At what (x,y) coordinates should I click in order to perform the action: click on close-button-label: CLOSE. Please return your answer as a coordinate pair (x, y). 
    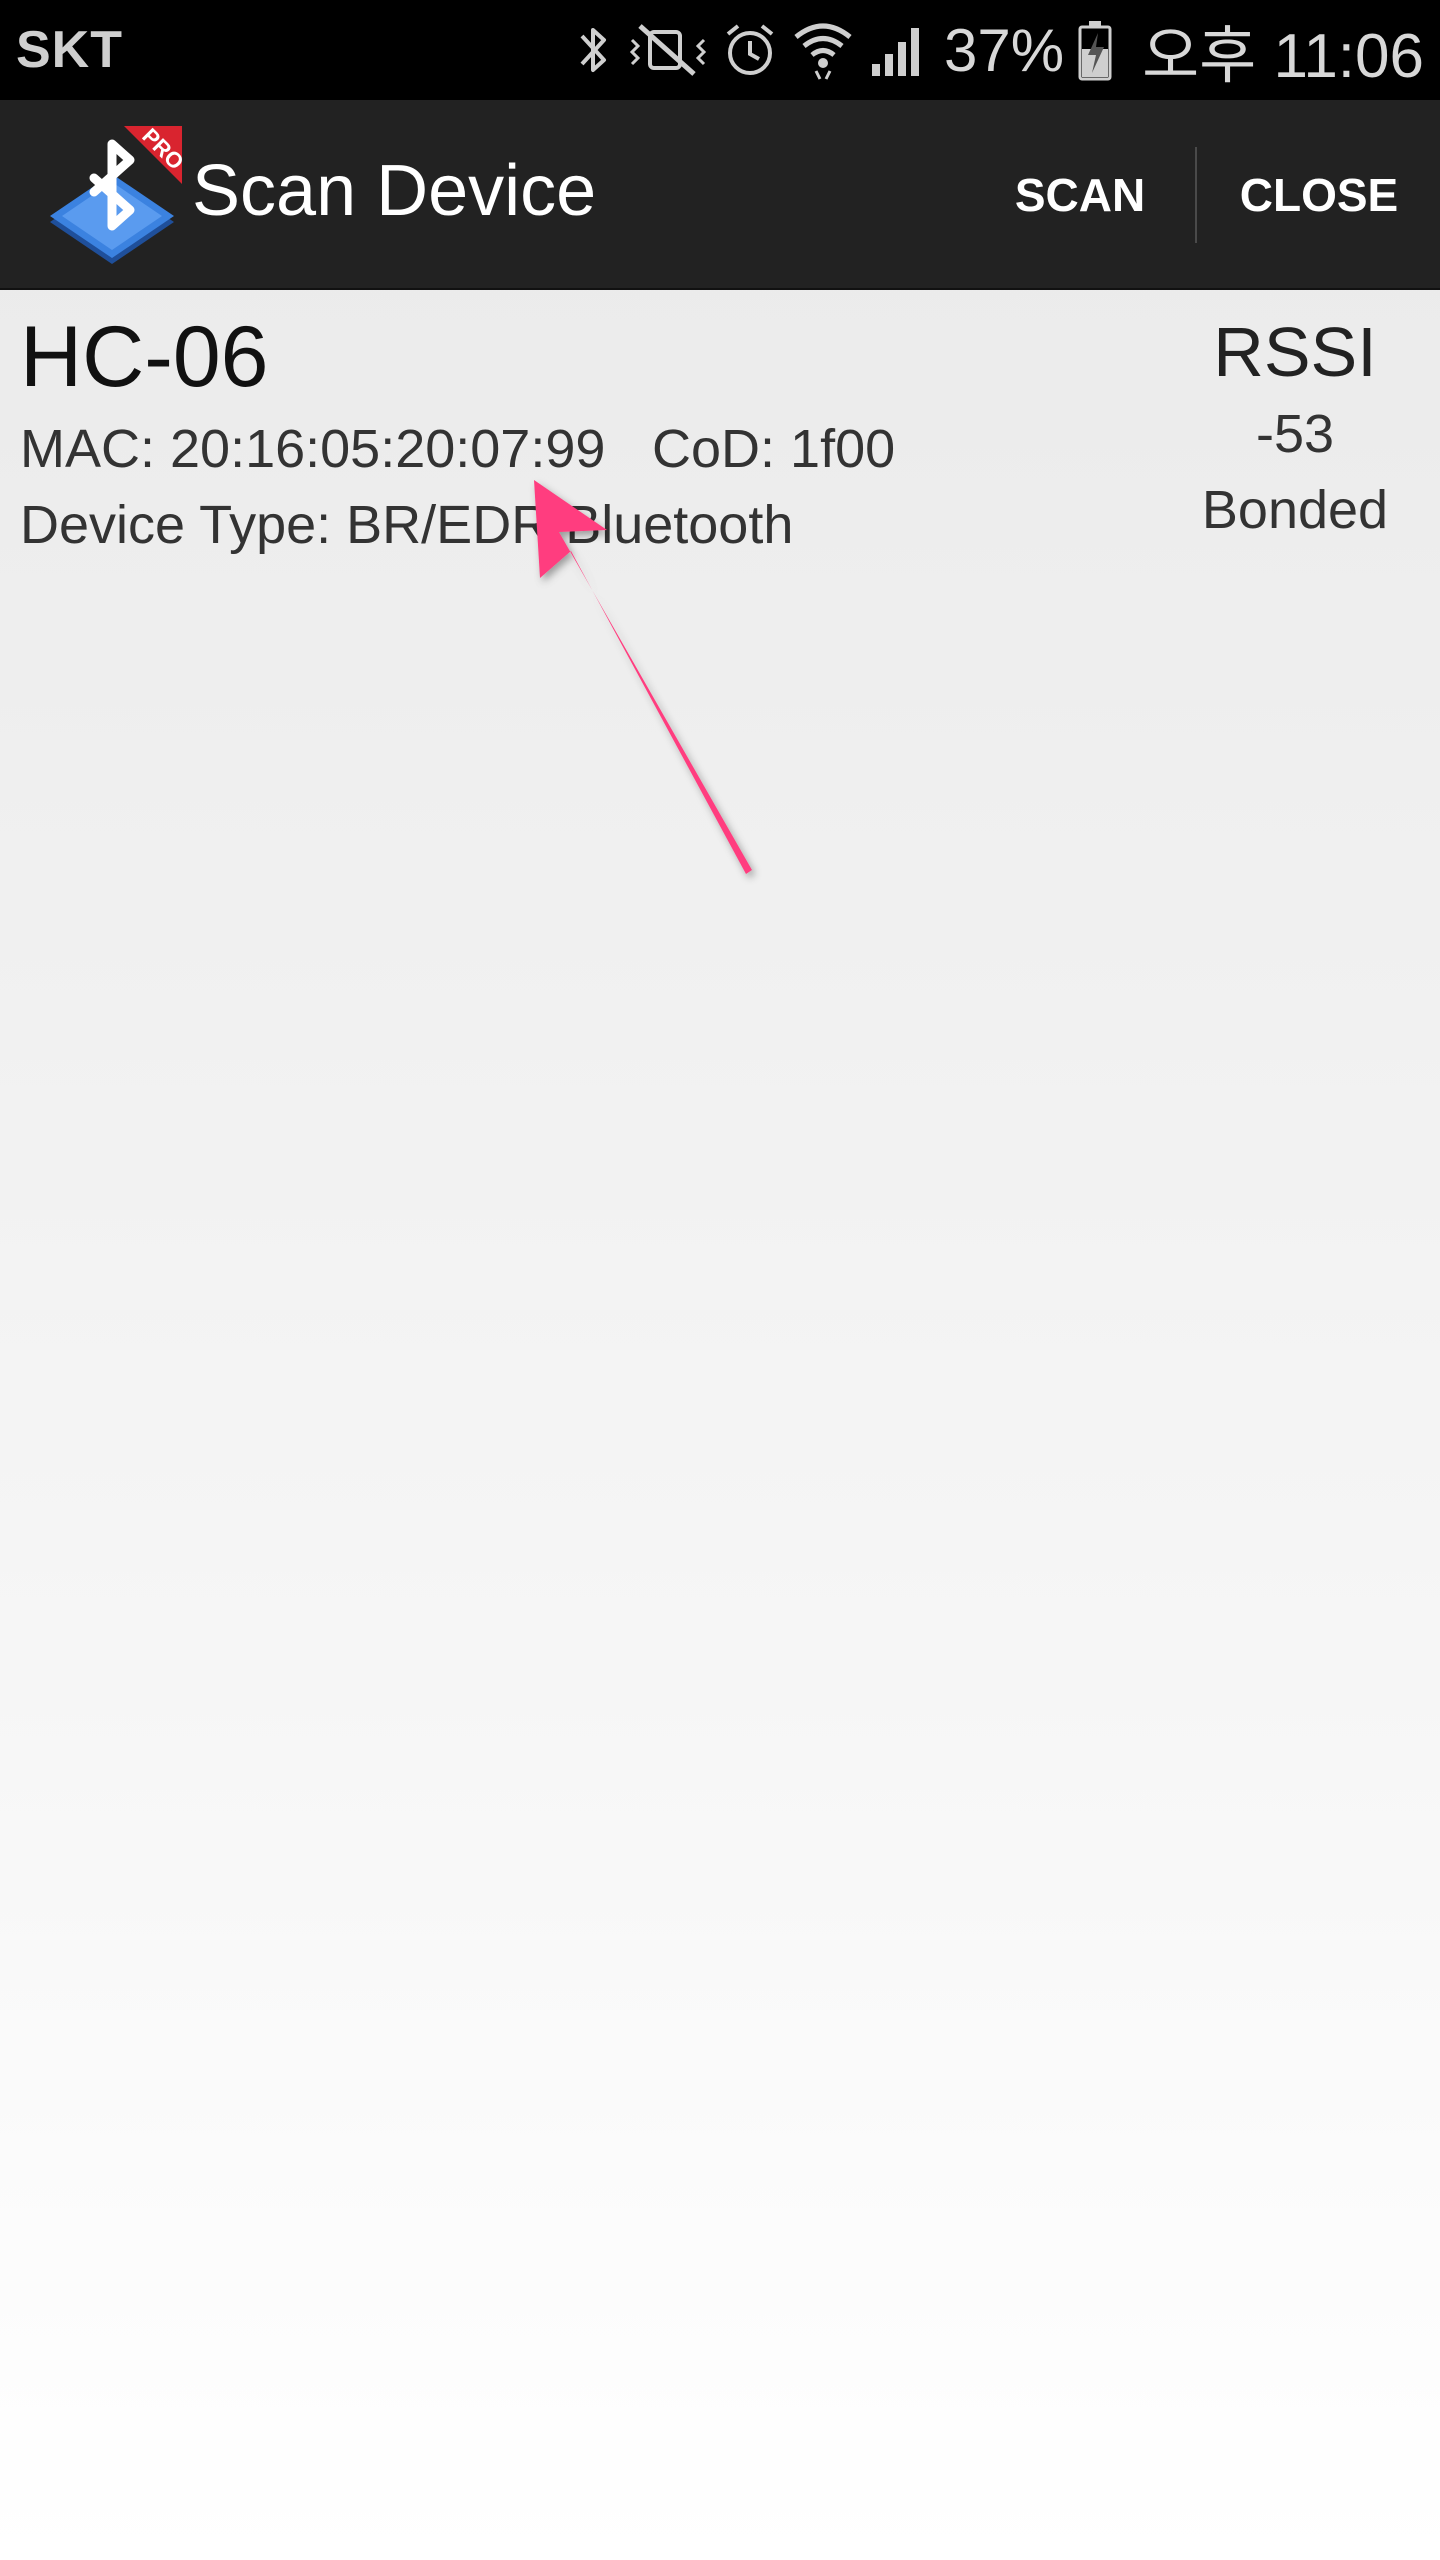
    Looking at the image, I should click on (1319, 195).